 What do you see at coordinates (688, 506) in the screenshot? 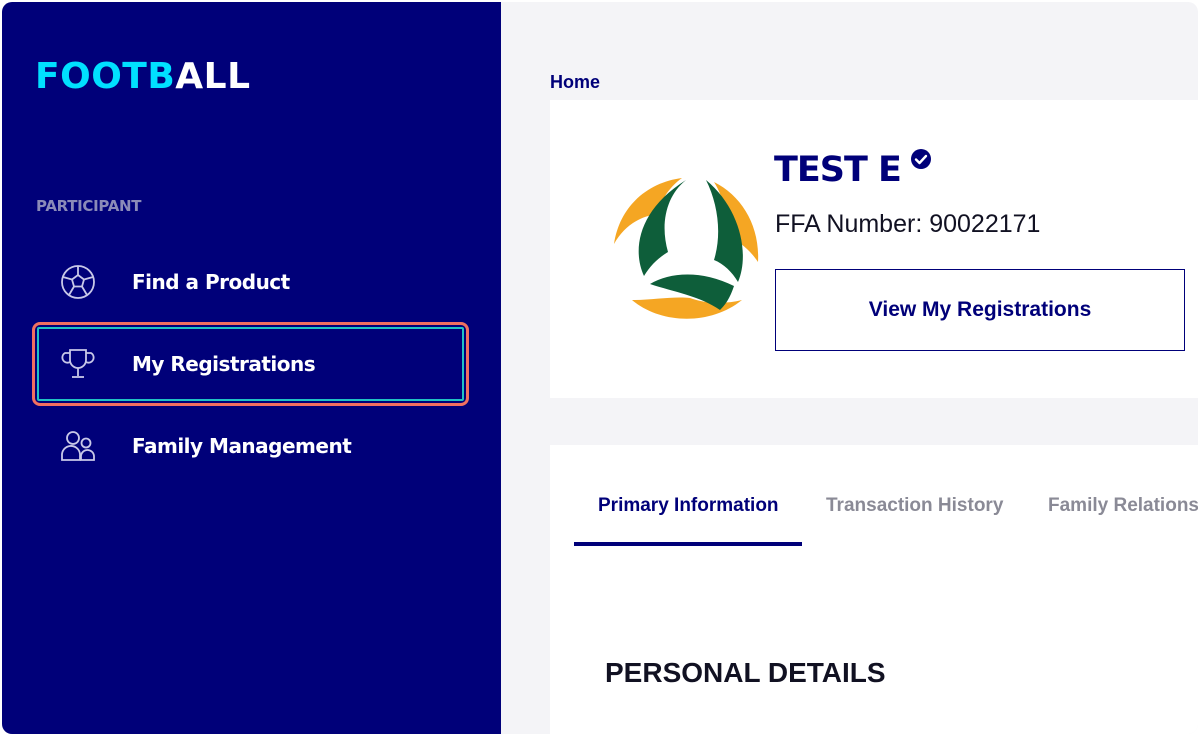
I see `tab-primary-information: Primary Information` at bounding box center [688, 506].